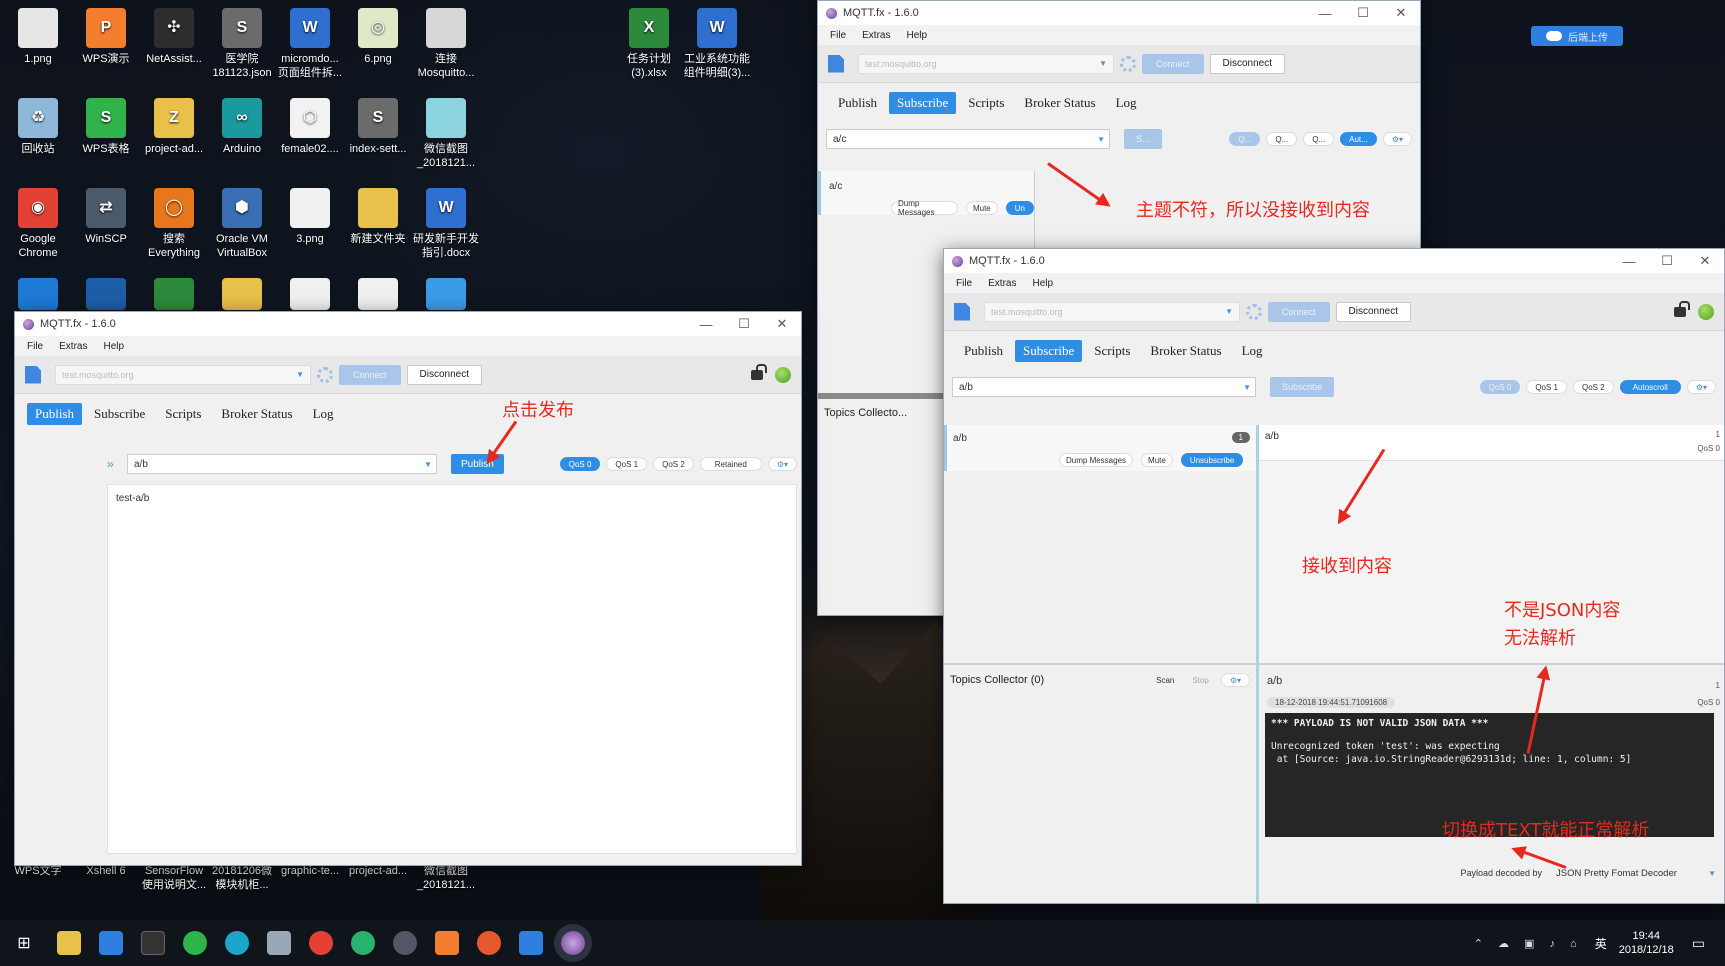 The image size is (1725, 966). Describe the element at coordinates (730, 464) in the screenshot. I see `retained-toggle: Retained` at that location.